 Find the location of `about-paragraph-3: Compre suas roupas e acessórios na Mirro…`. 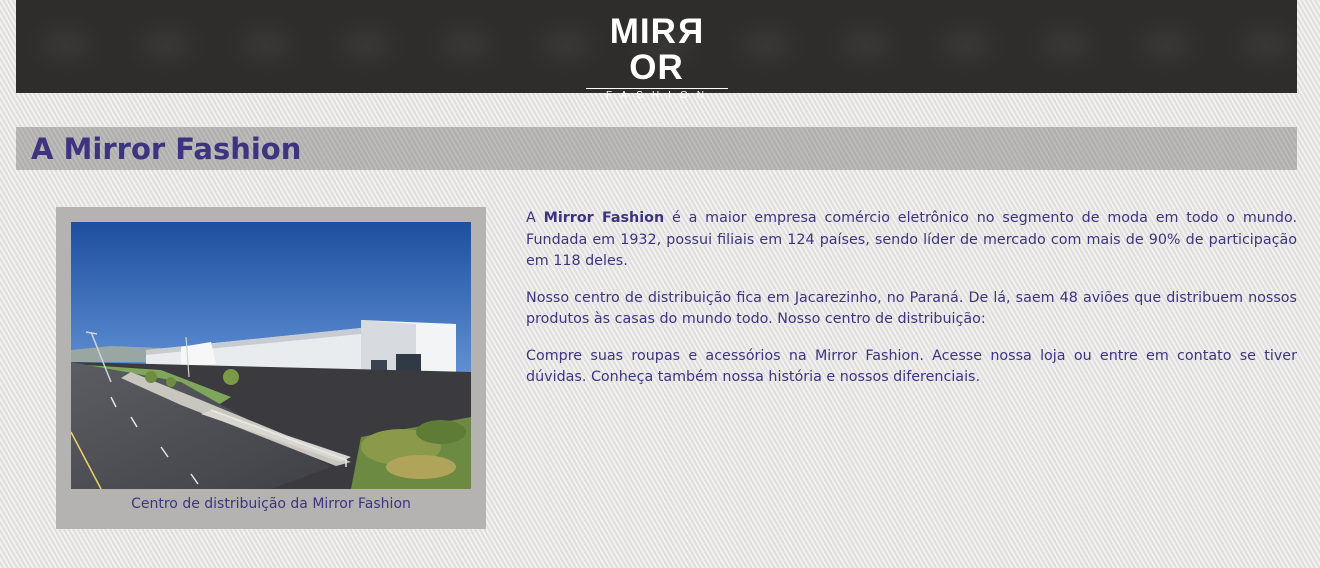

about-paragraph-3: Compre suas roupas e acessórios na Mirro… is located at coordinates (911, 366).